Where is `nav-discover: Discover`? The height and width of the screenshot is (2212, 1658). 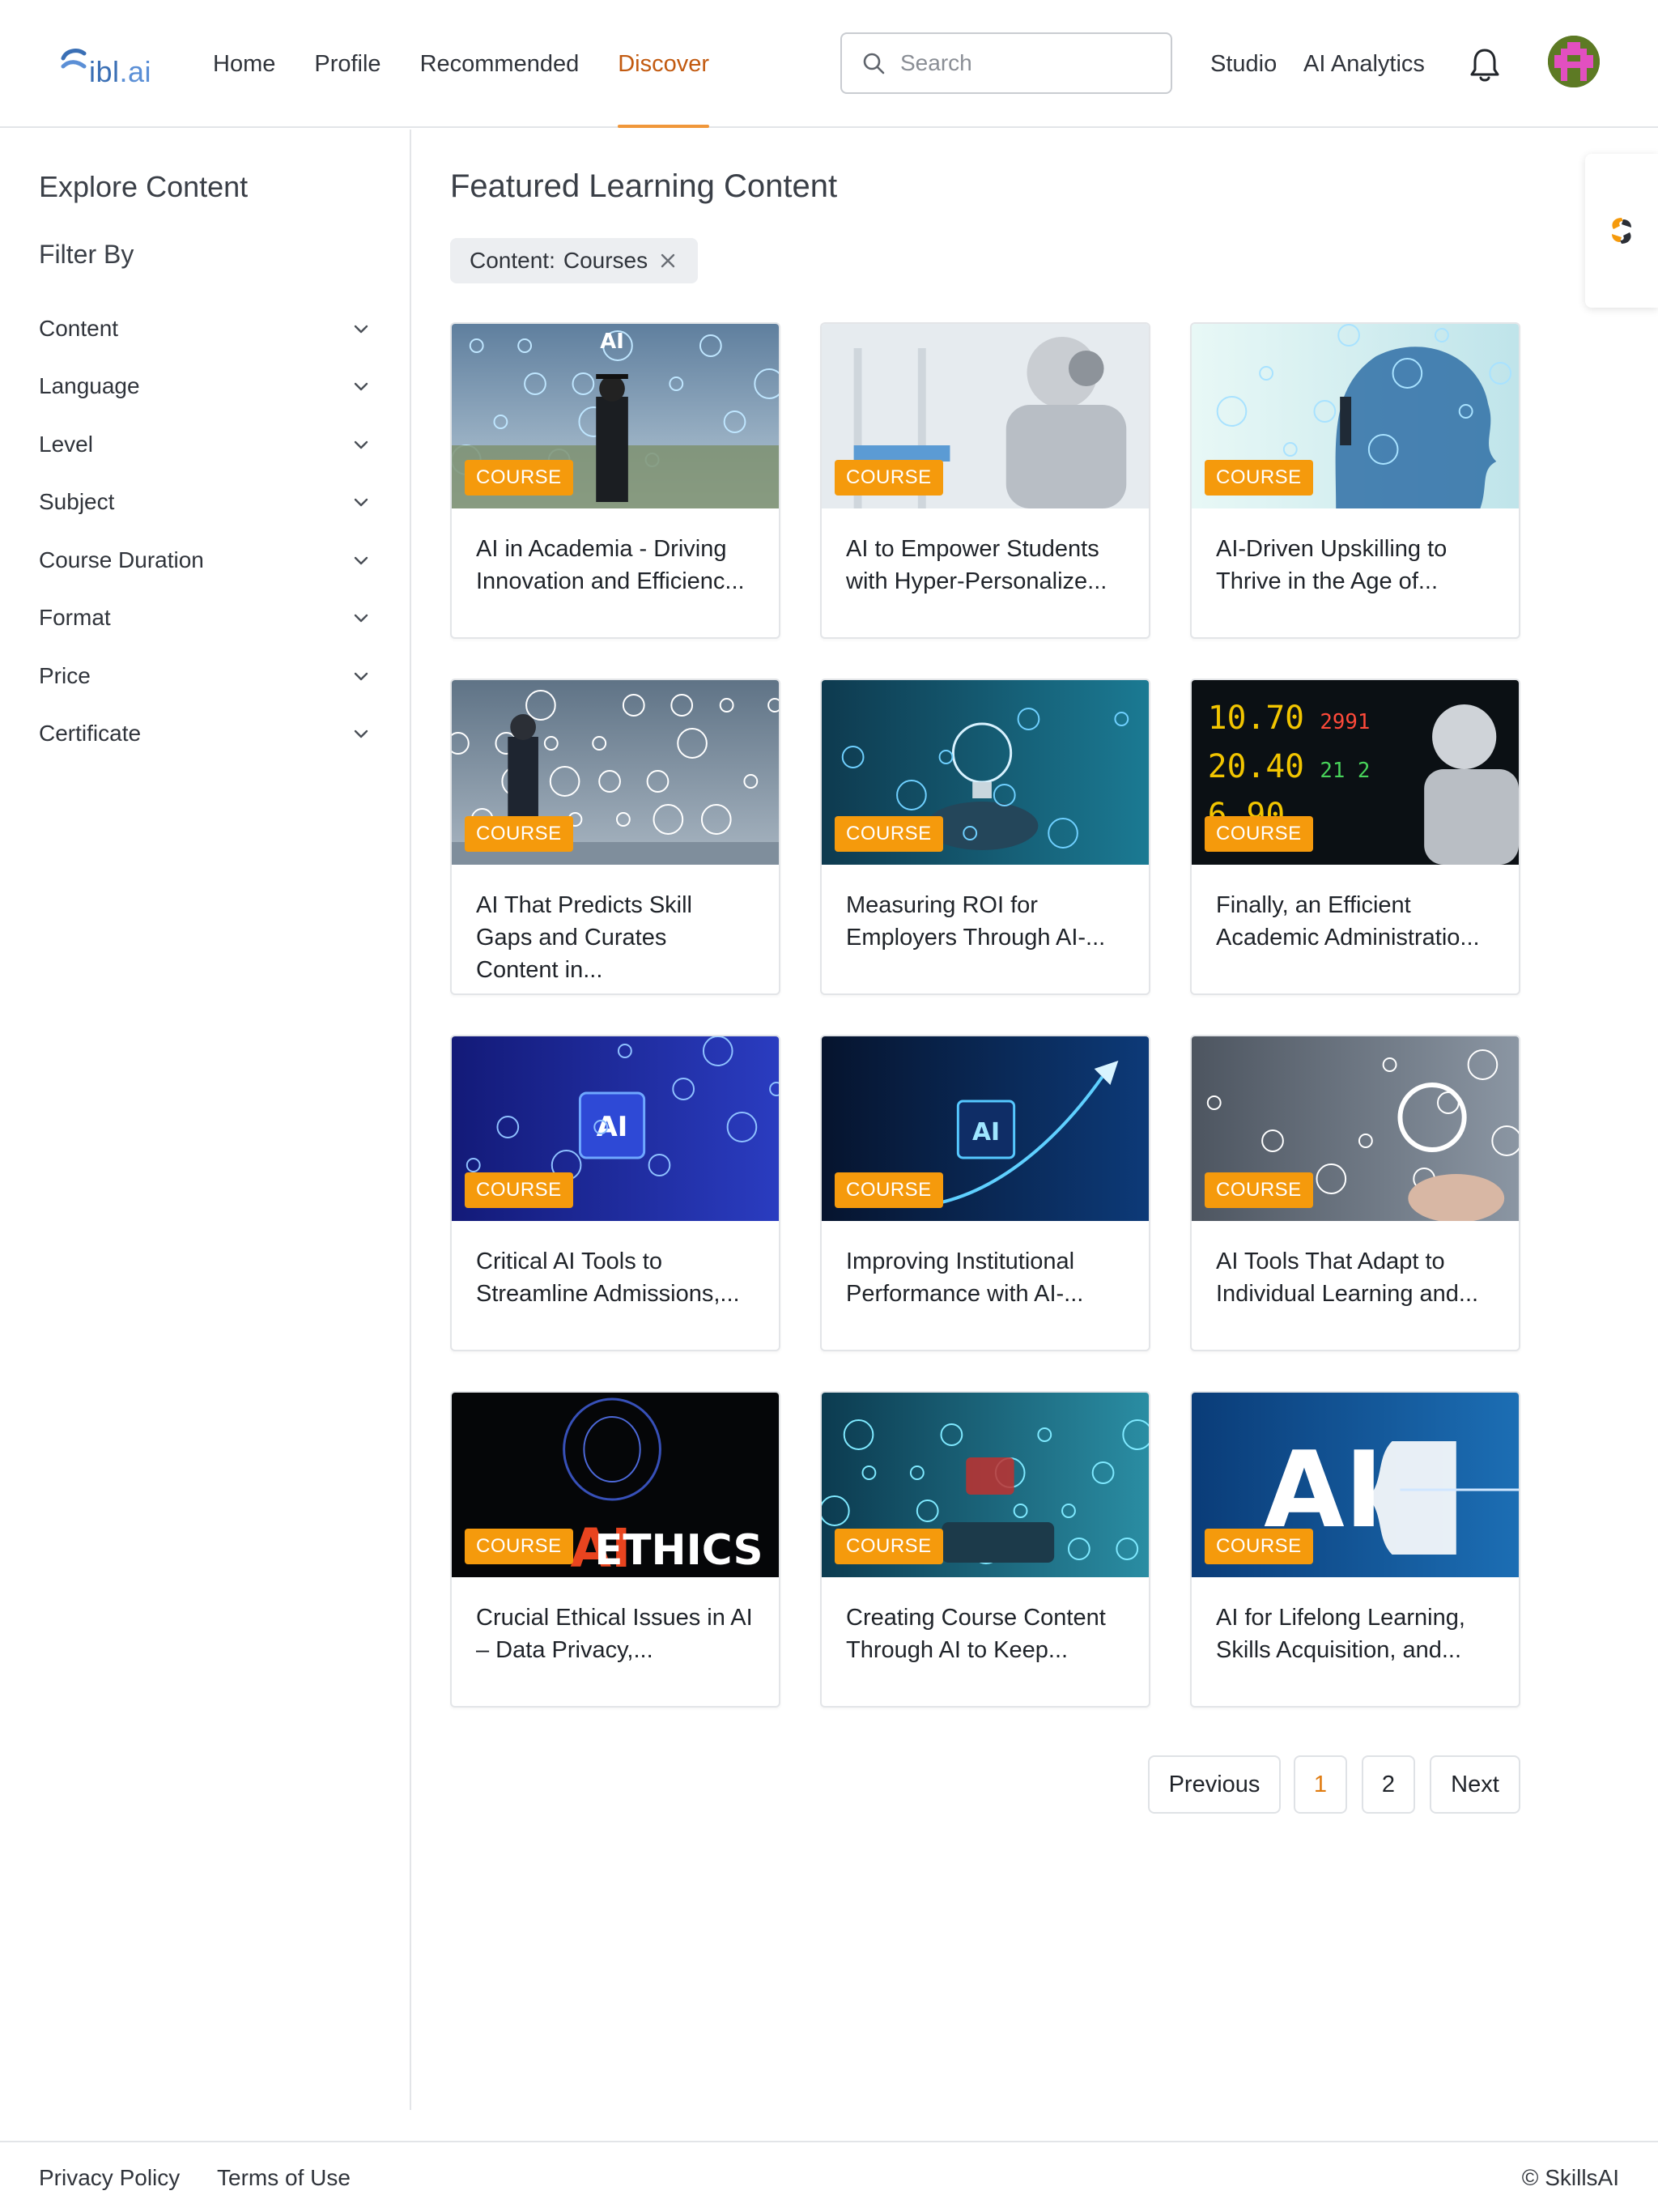
nav-discover: Discover is located at coordinates (663, 64).